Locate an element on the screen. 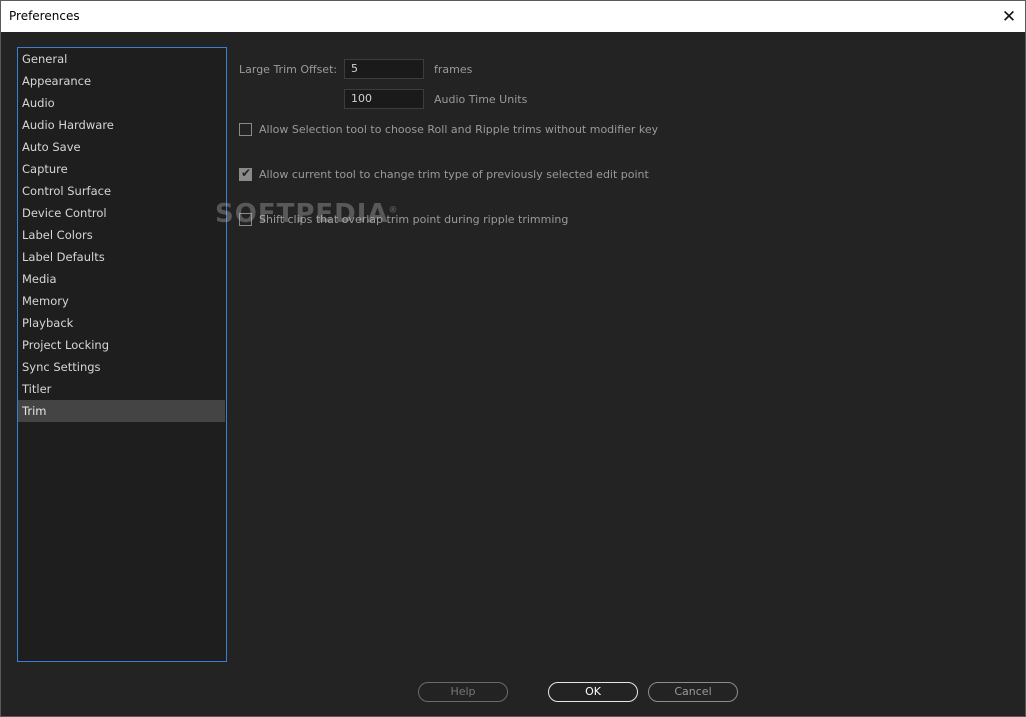 This screenshot has width=1026, height=717. sidebar-item-appearance: Appearance is located at coordinates (121, 81).